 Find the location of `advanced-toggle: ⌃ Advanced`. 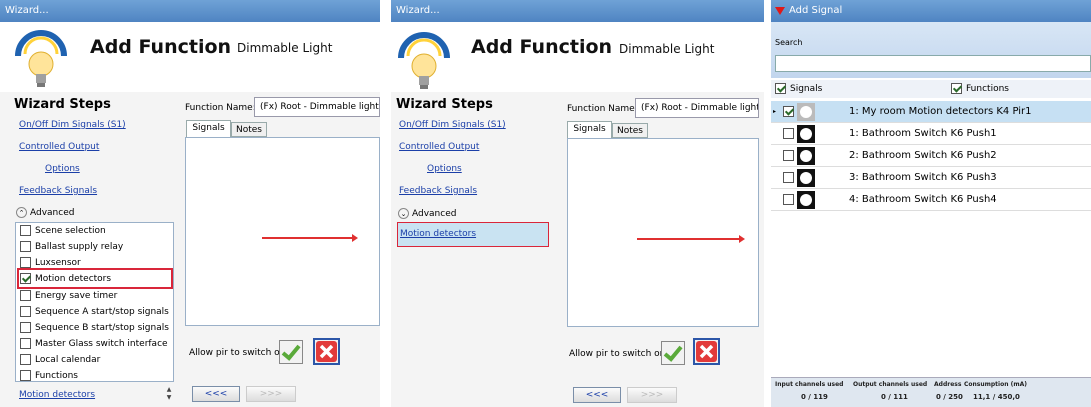

advanced-toggle: ⌃ Advanced is located at coordinates (45, 212).